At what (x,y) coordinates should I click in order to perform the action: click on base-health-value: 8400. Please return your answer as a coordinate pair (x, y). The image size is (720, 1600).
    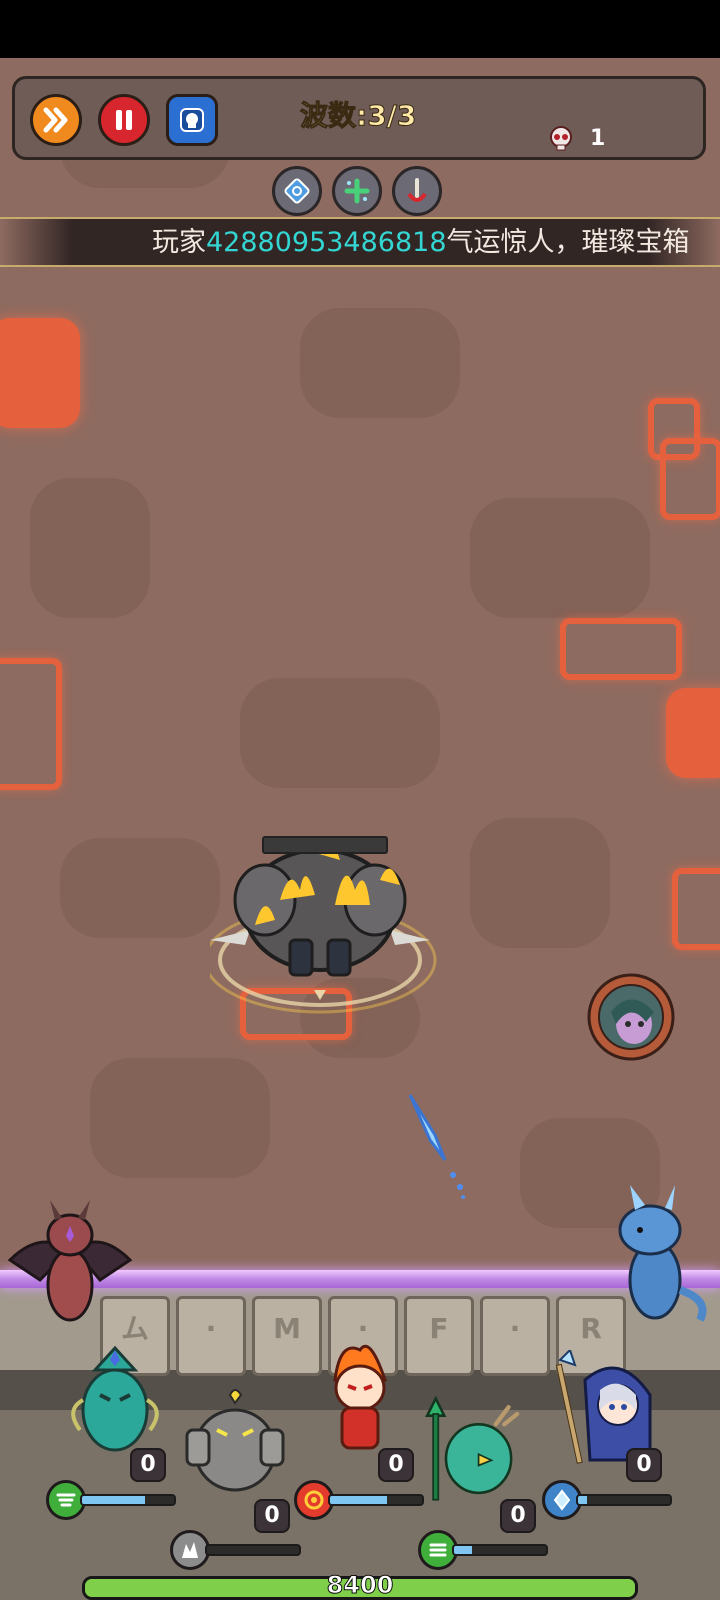
    Looking at the image, I should click on (360, 1585).